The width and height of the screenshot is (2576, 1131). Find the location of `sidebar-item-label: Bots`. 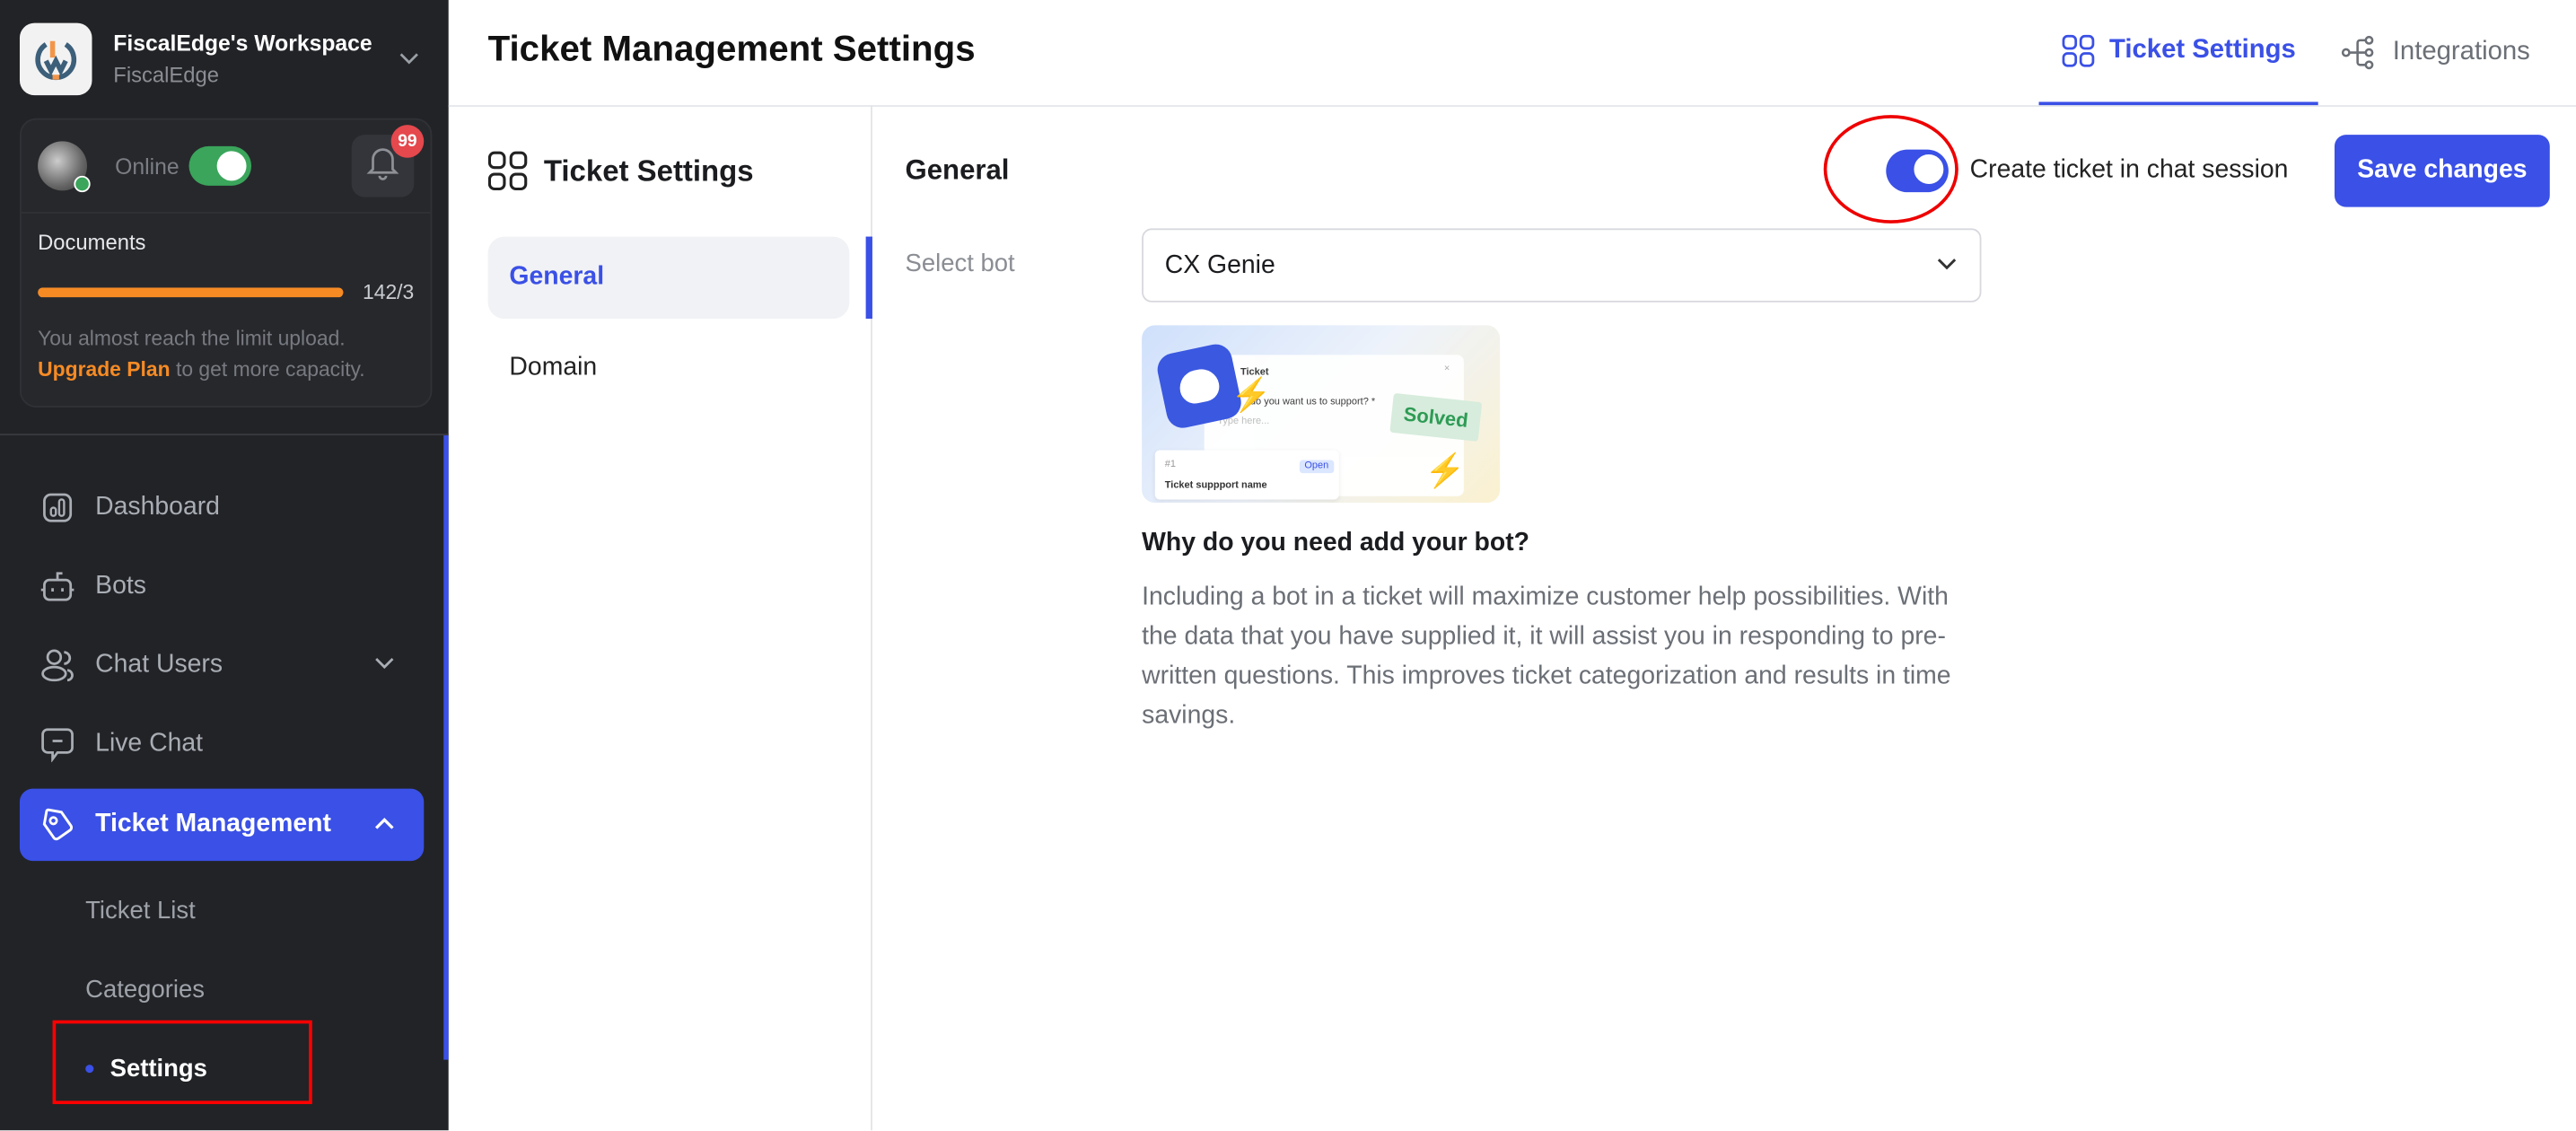

sidebar-item-label: Bots is located at coordinates (120, 586).